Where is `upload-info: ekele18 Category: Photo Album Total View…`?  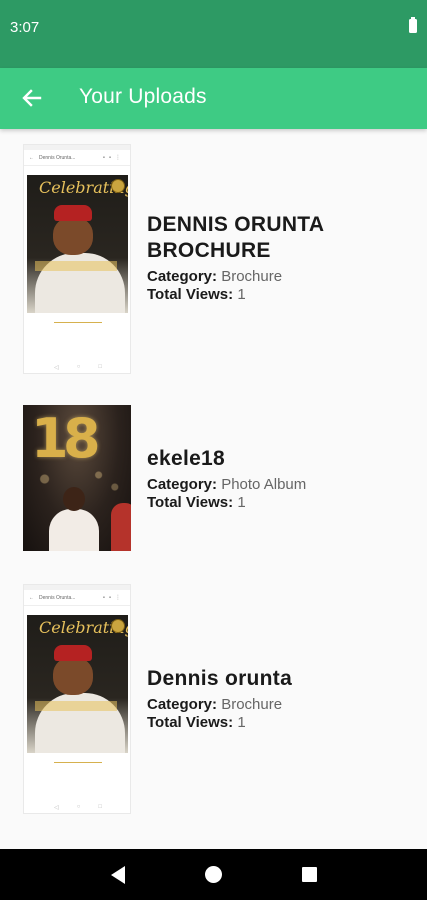 upload-info: ekele18 Category: Photo Album Total View… is located at coordinates (267, 479).